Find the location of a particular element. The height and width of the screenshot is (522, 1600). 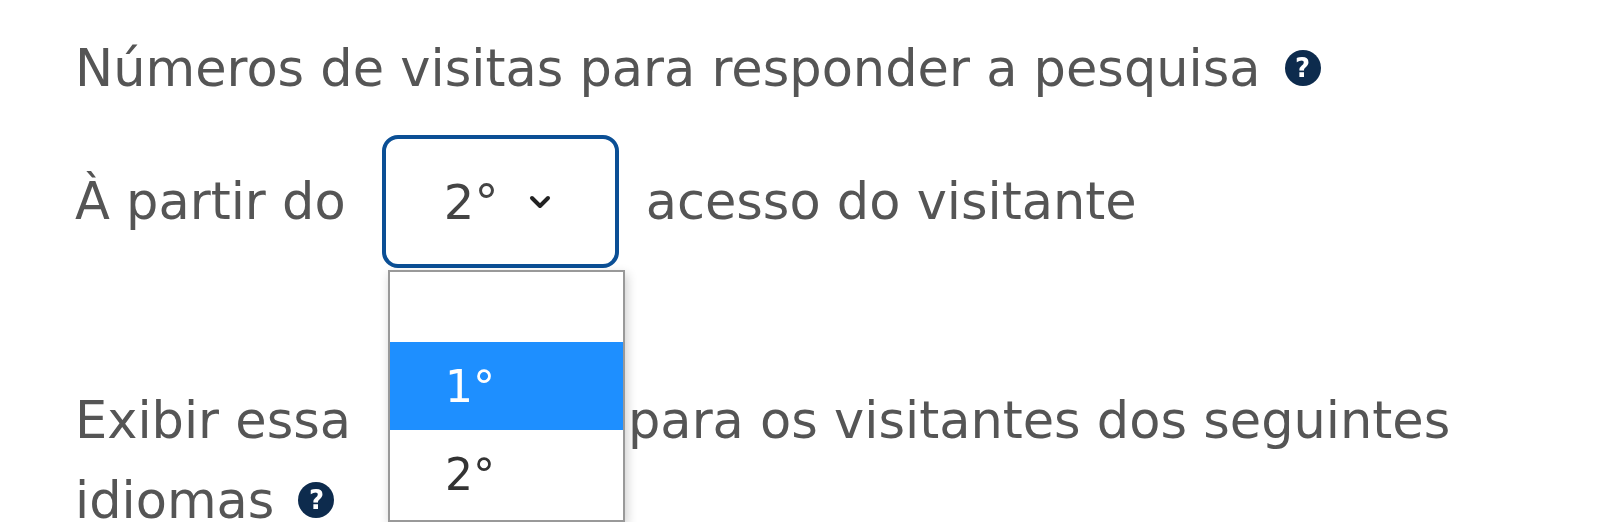

question-label: Números de visitas para responder a pesquisa is located at coordinates (668, 68).